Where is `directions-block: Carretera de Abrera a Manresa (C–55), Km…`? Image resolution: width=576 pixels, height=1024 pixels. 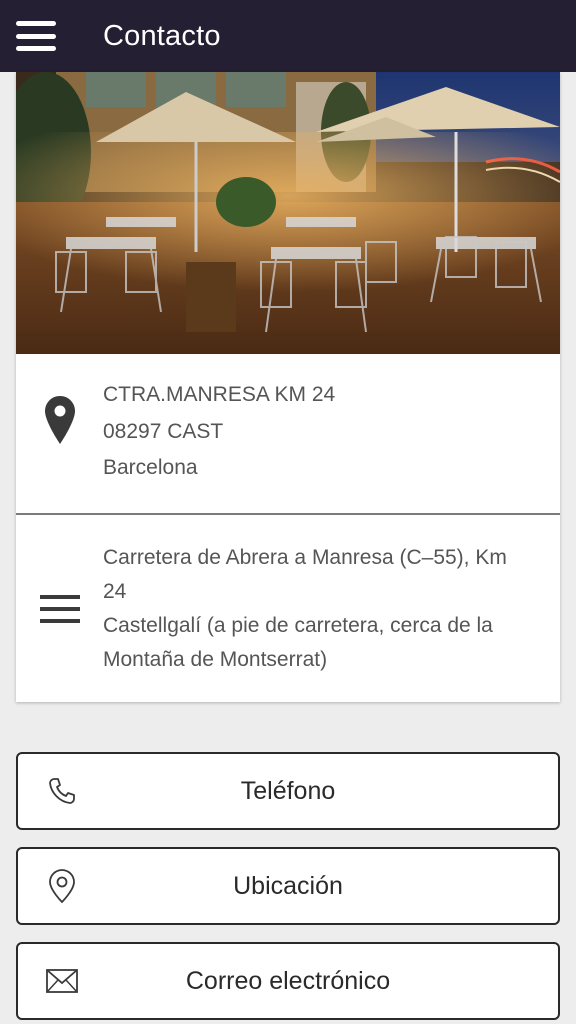
directions-block: Carretera de Abrera a Manresa (C–55), Km… is located at coordinates (317, 609).